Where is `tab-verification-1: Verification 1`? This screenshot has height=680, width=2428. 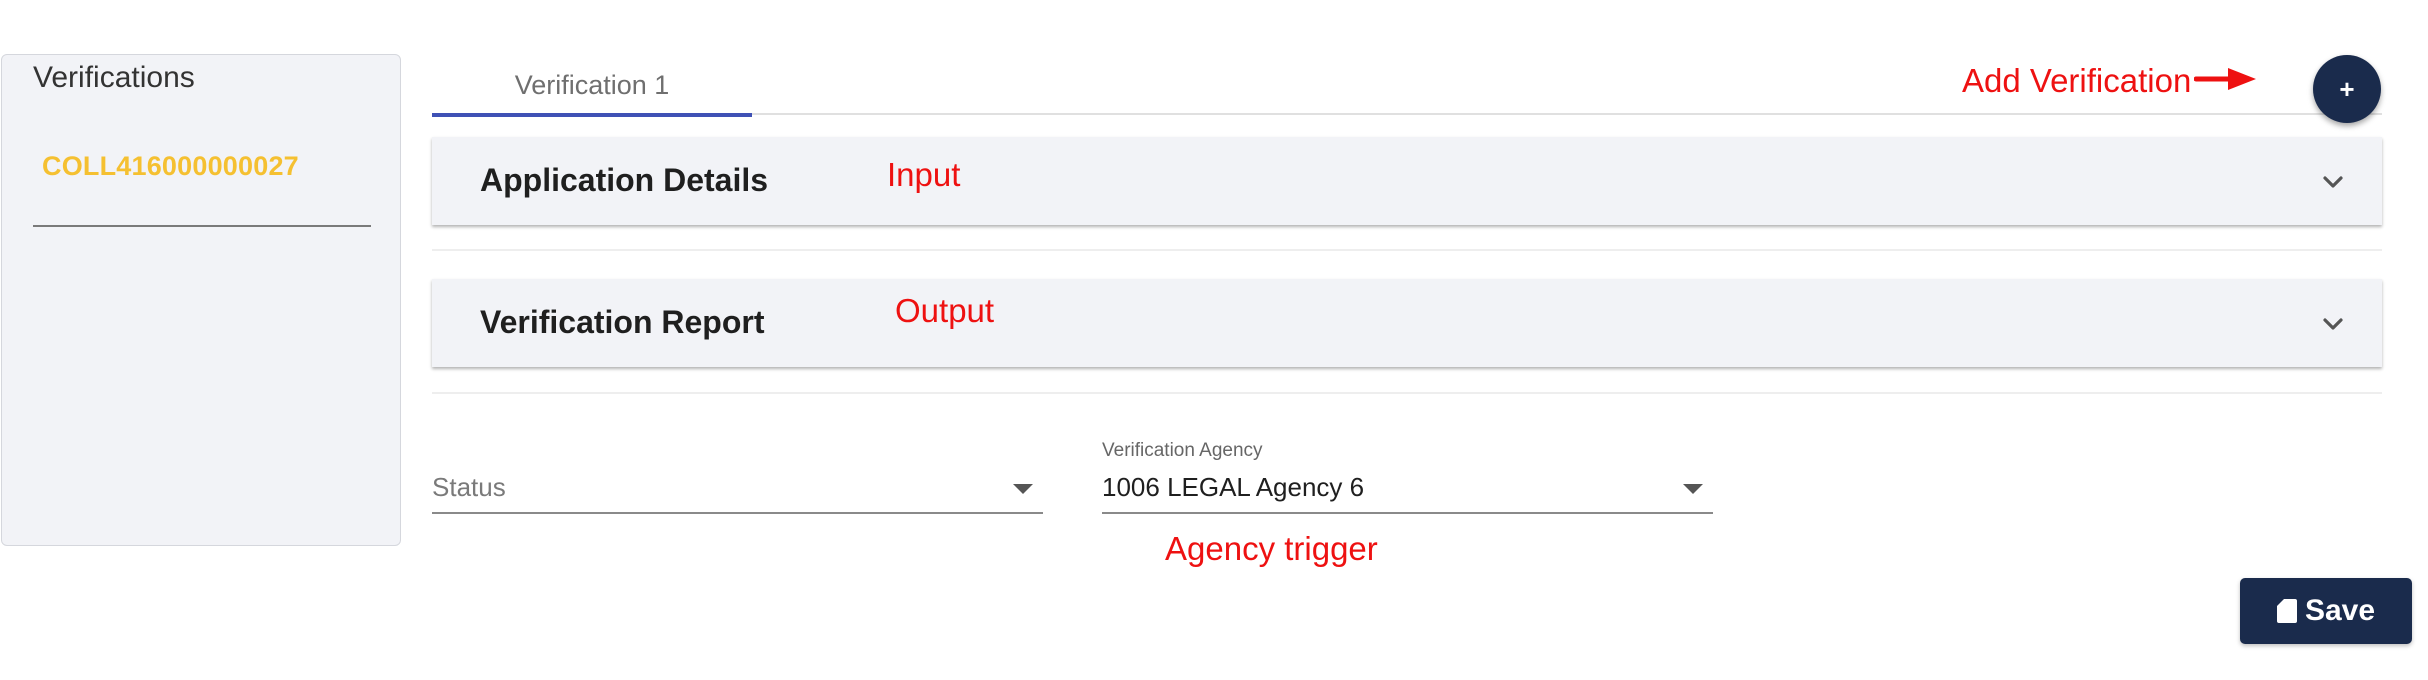 tab-verification-1: Verification 1 is located at coordinates (592, 87).